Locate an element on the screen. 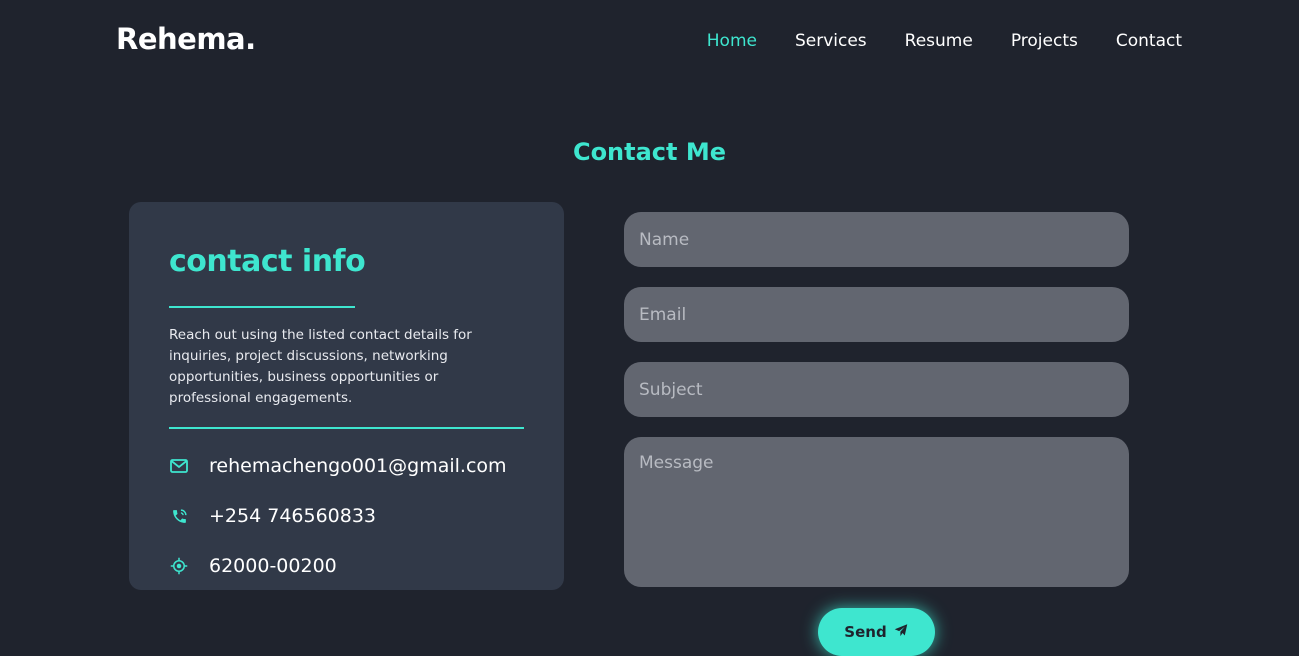 Image resolution: width=1299 pixels, height=656 pixels. contact-phone: +254 746560833 is located at coordinates (292, 516).